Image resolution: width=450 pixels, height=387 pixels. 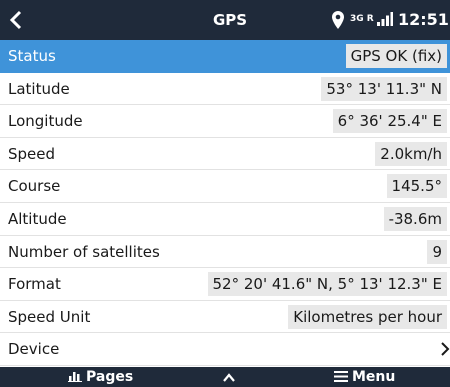 I want to click on menu-button: Menu, so click(x=364, y=377).